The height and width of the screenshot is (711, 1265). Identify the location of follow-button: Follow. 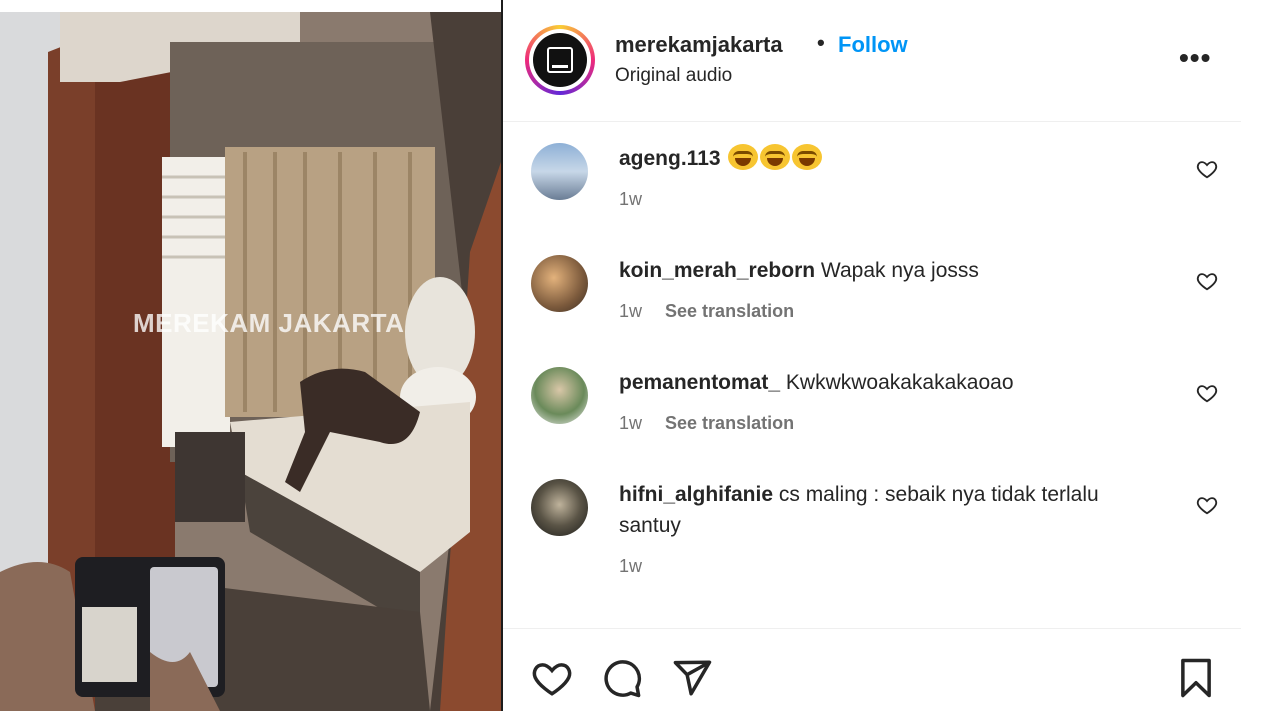
(873, 45).